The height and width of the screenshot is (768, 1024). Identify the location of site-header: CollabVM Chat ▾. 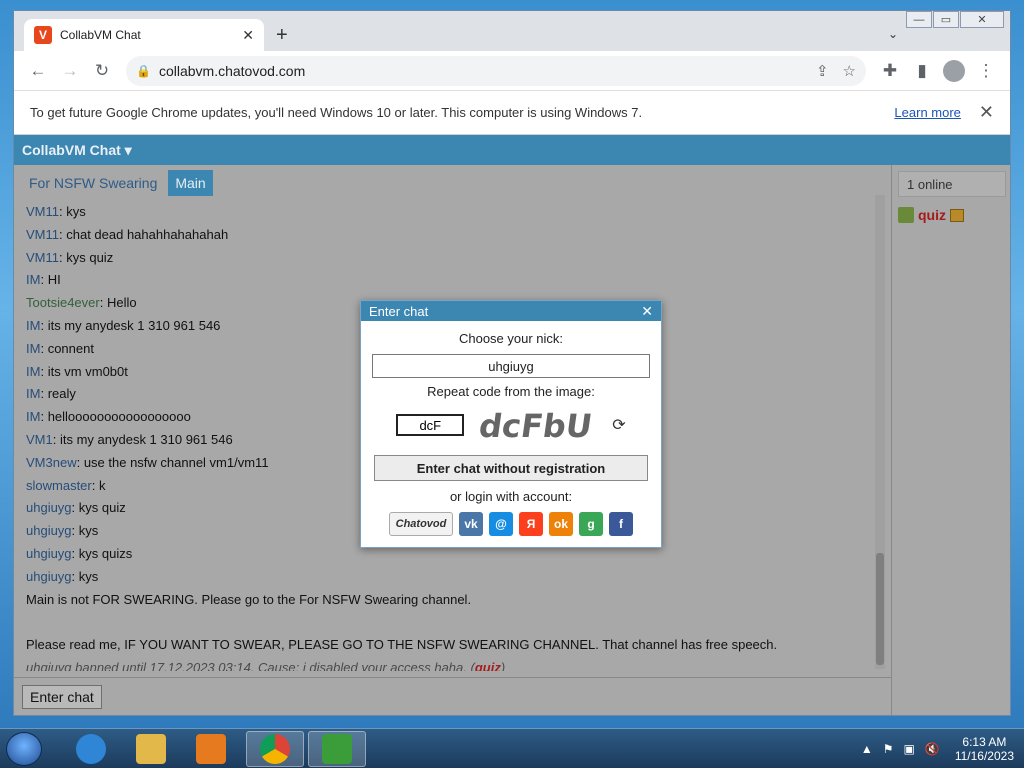
(512, 150).